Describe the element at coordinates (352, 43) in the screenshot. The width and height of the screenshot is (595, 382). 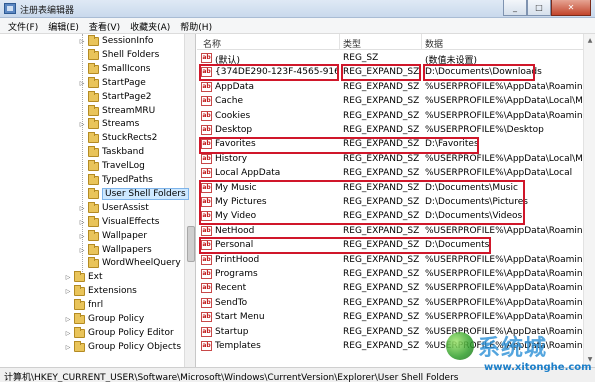
I see `column-header-type: 类型` at that location.